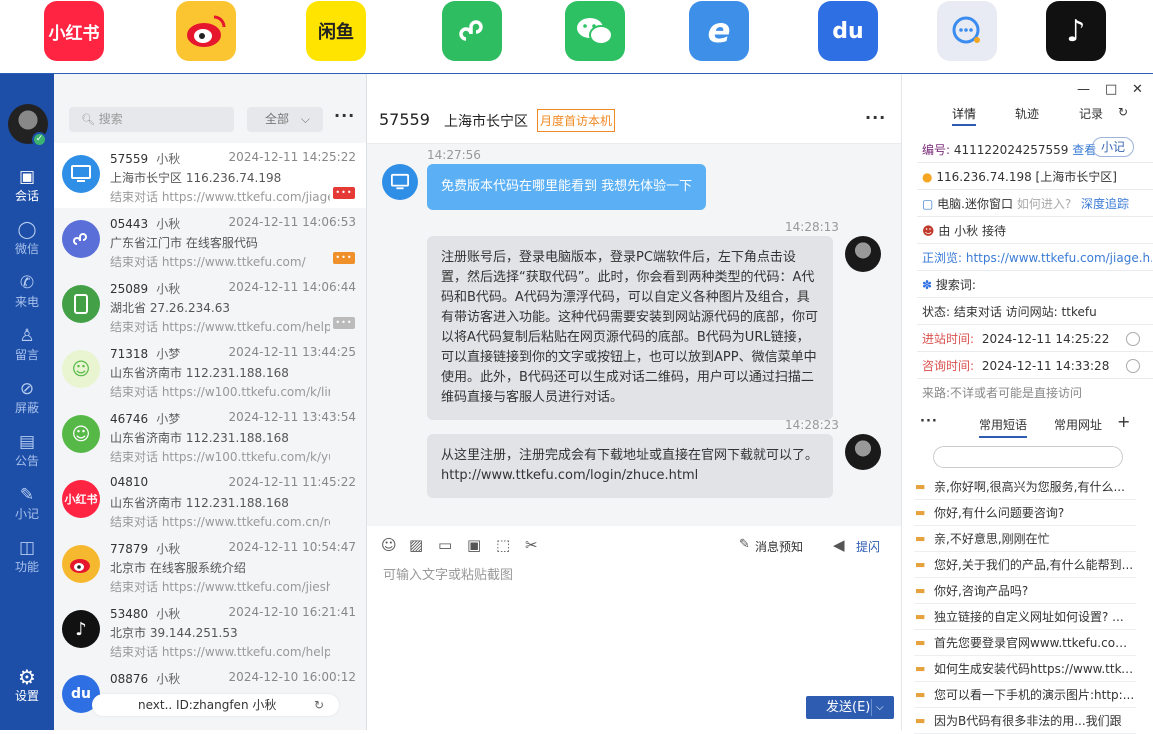  What do you see at coordinates (1025, 721) in the screenshot?
I see `quick-phrase: ▬ 因为B代码有很多非法的用...我们跟` at bounding box center [1025, 721].